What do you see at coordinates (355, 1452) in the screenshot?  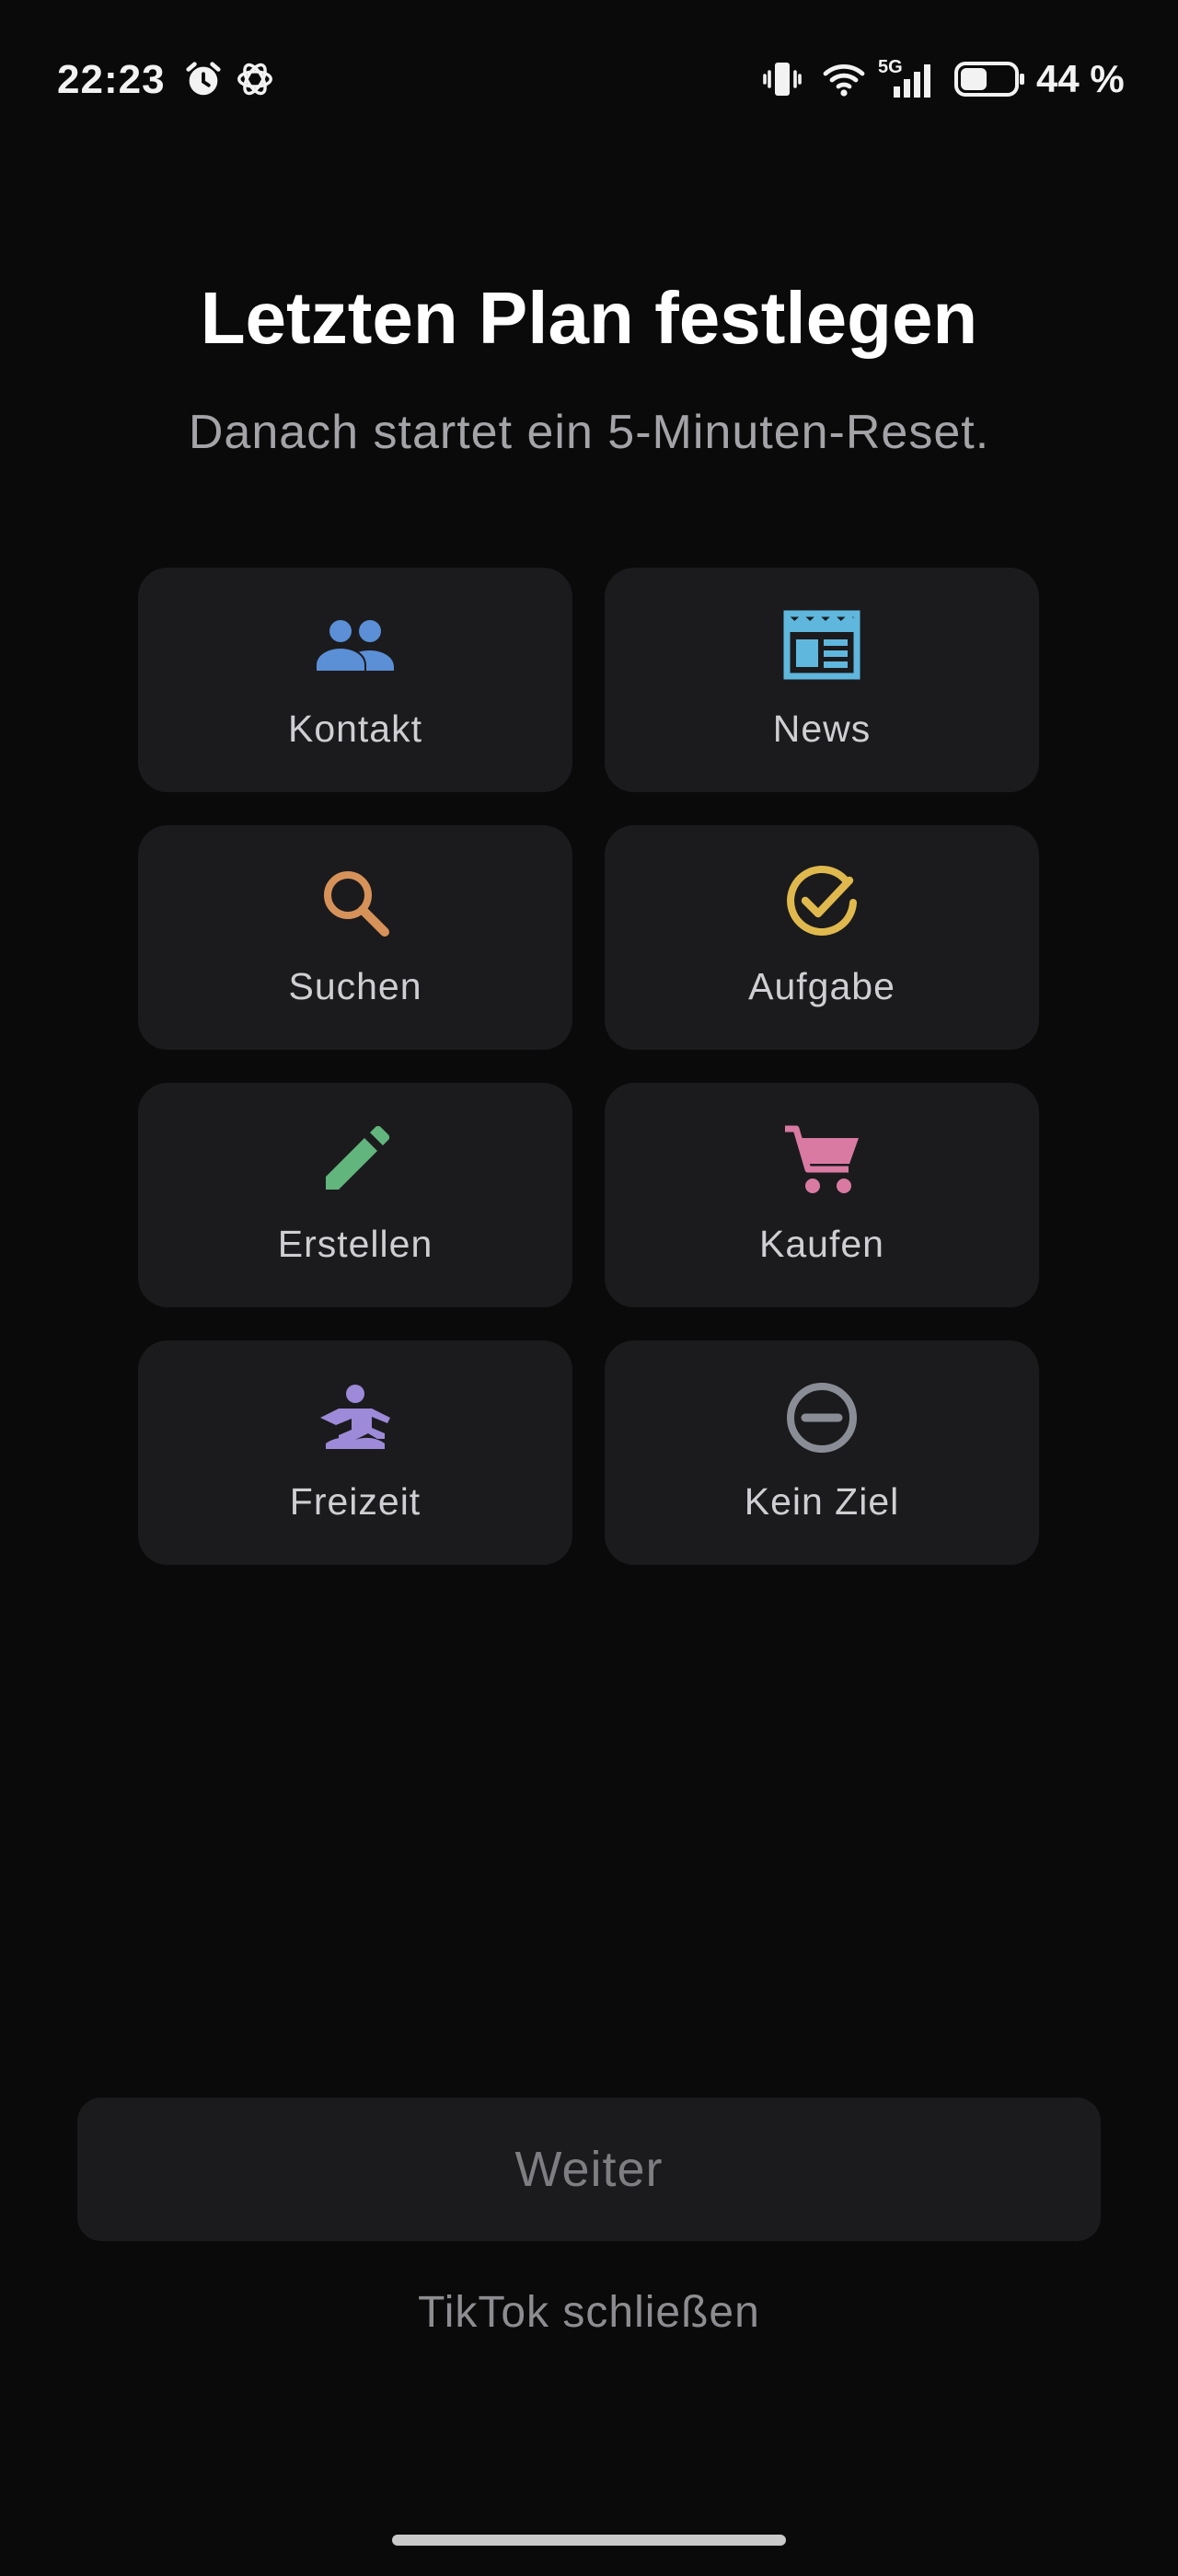 I see `option-freizeit: Freizeit` at bounding box center [355, 1452].